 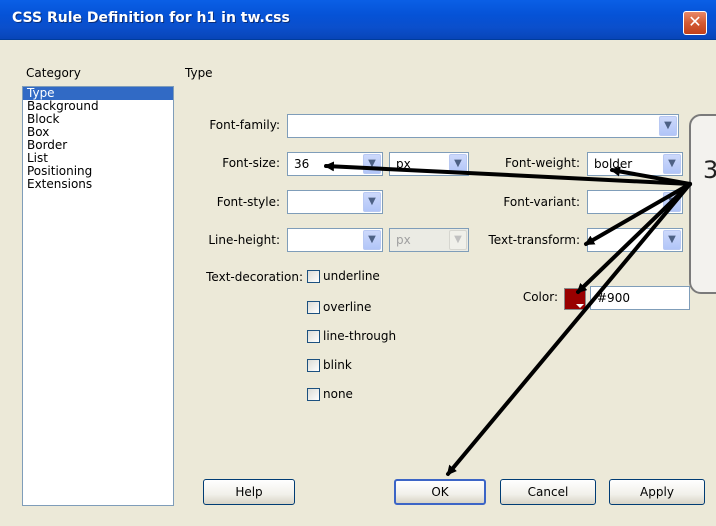 I want to click on category-item-extensions: Extensions, so click(x=98, y=184).